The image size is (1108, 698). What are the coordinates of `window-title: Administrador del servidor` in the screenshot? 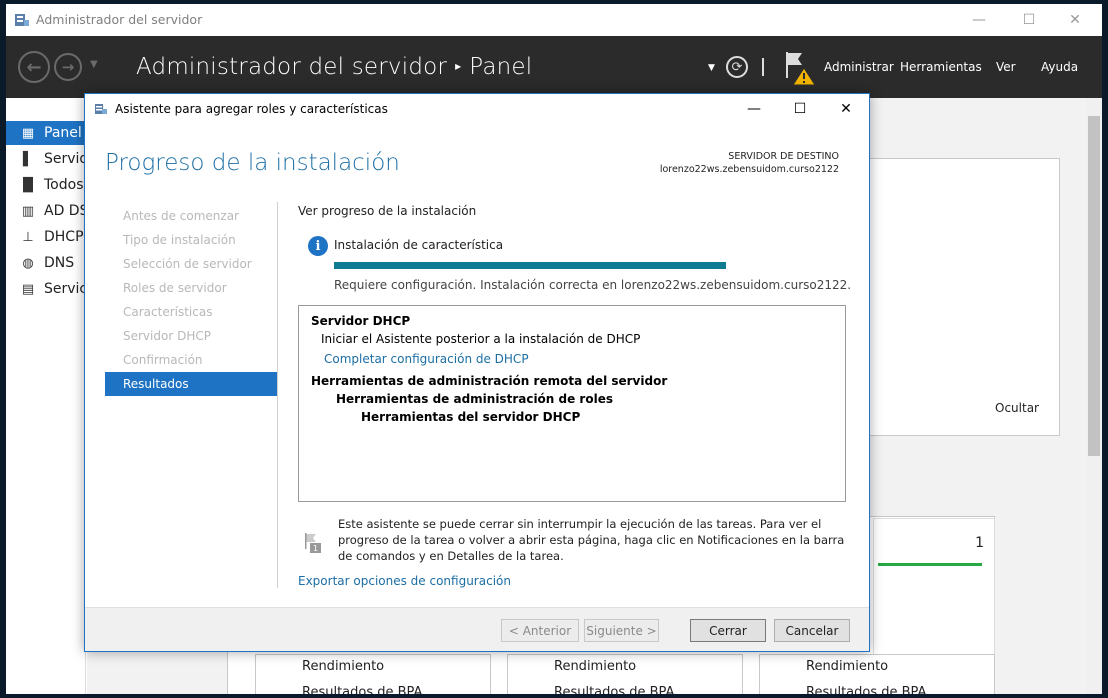 It's located at (119, 19).